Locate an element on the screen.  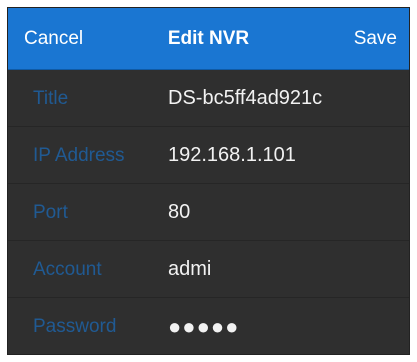
account-label: Account is located at coordinates (67, 269).